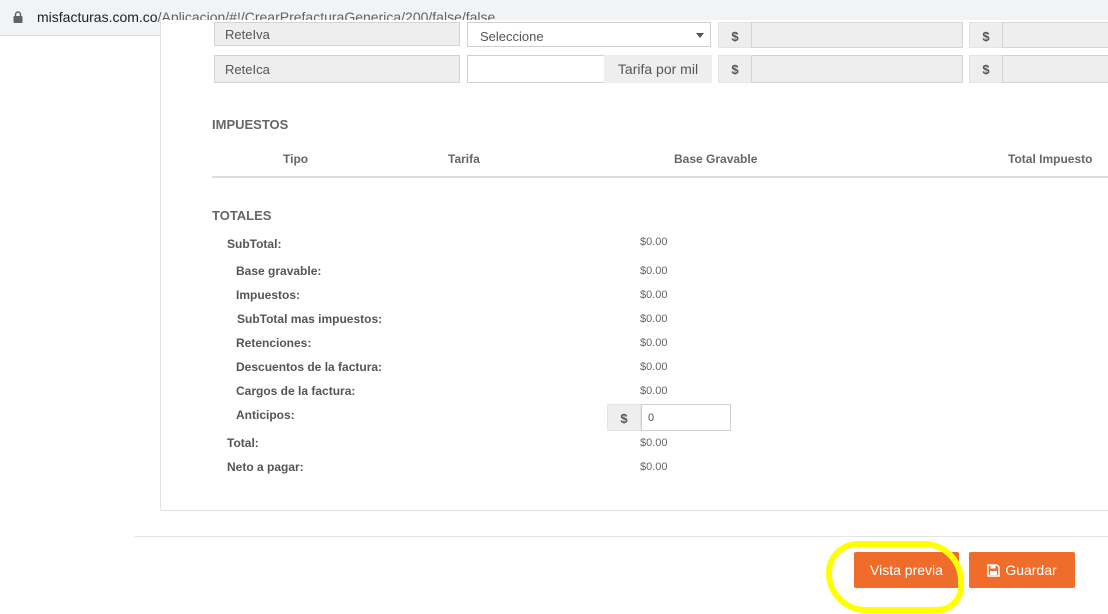  Describe the element at coordinates (621, 536) in the screenshot. I see `footer-divider` at that location.